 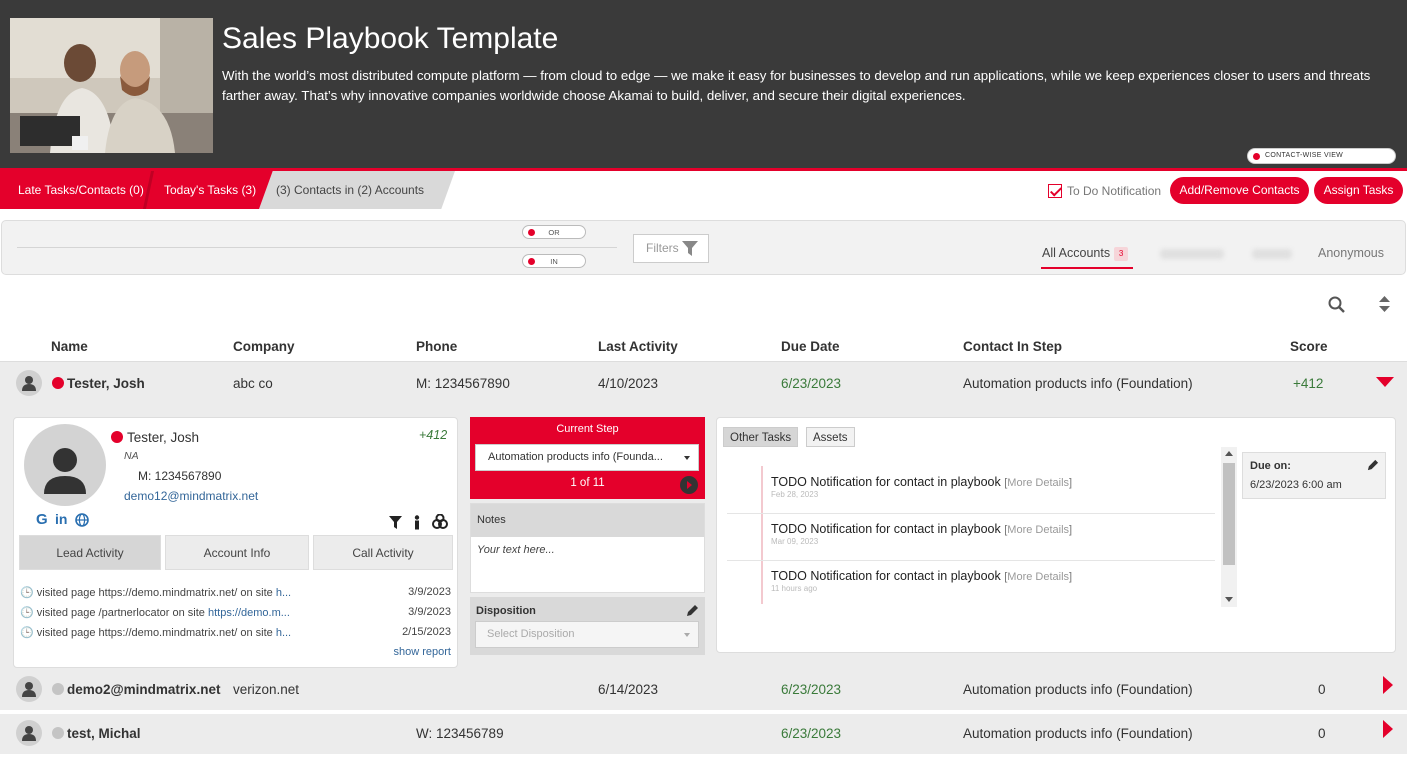 I want to click on scrollbar-thumb, so click(x=1229, y=514).